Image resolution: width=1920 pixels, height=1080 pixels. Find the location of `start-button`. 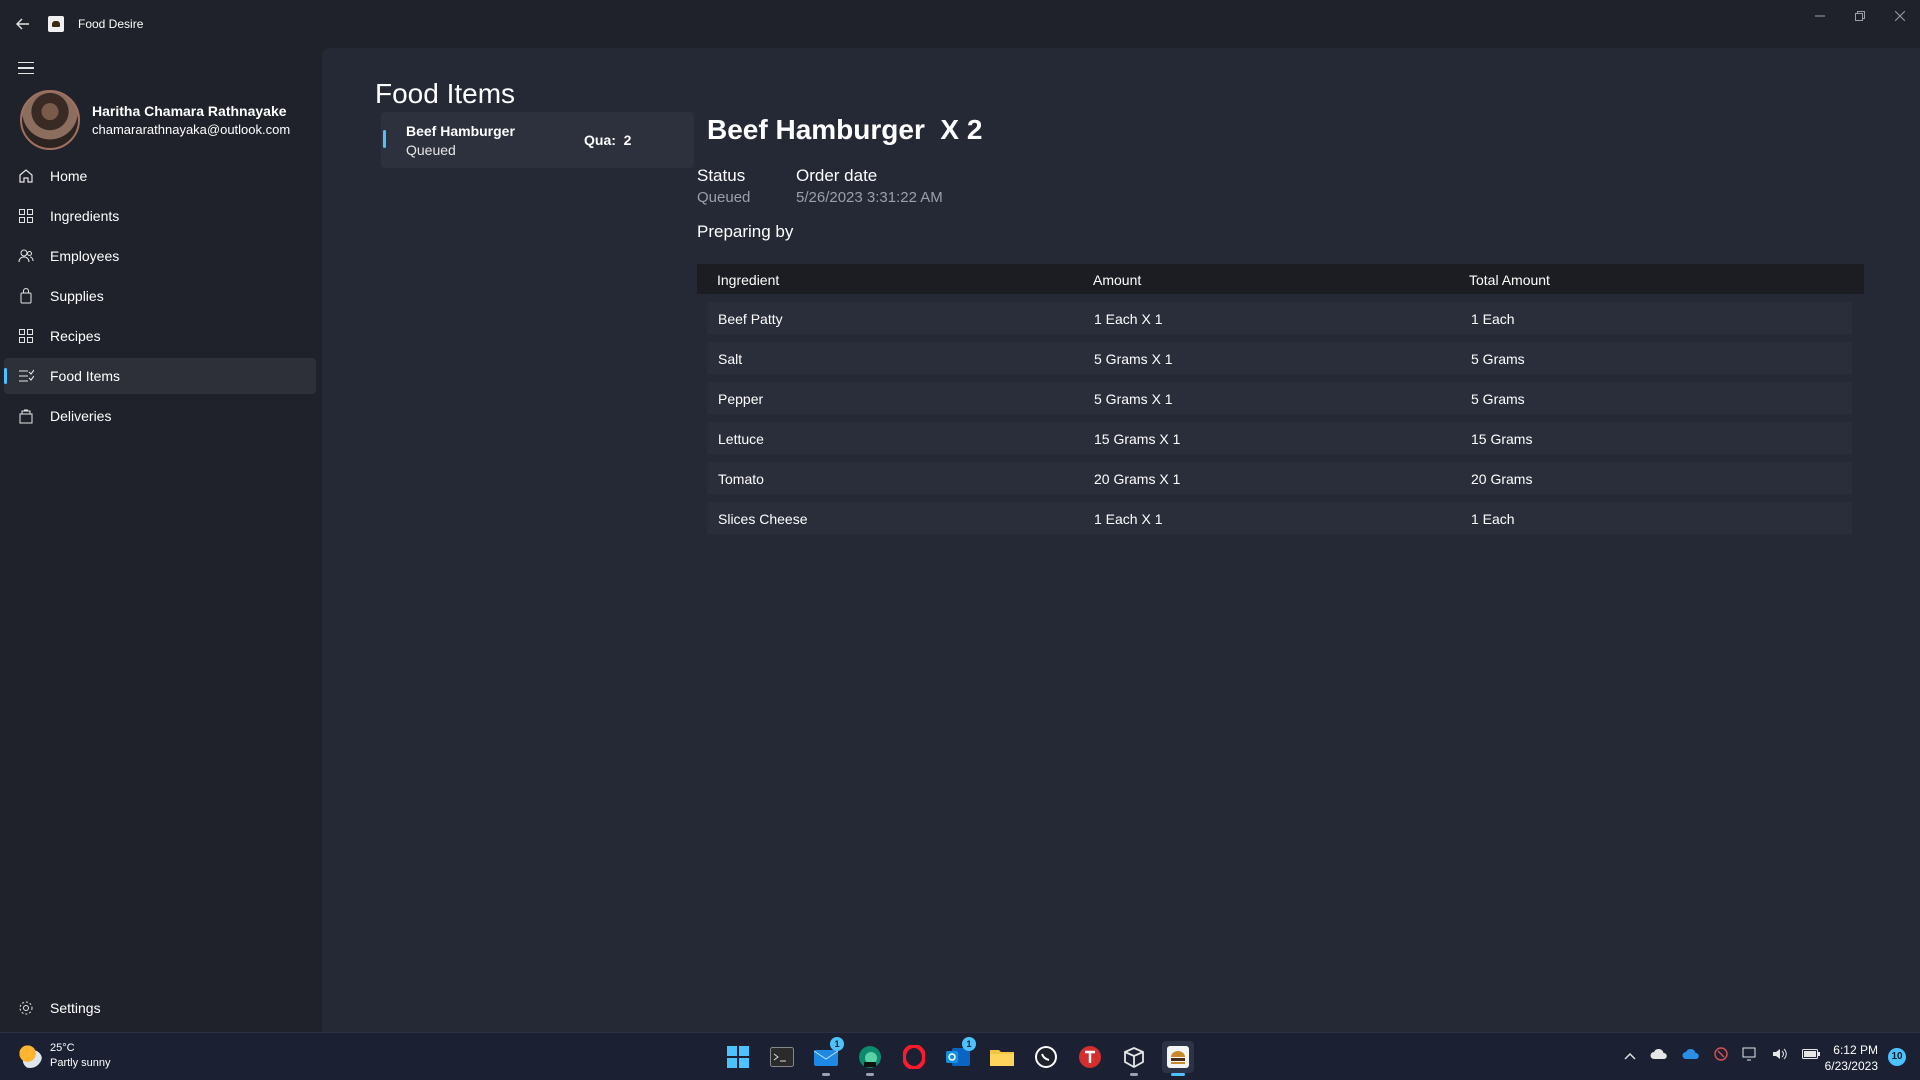

start-button is located at coordinates (738, 1057).